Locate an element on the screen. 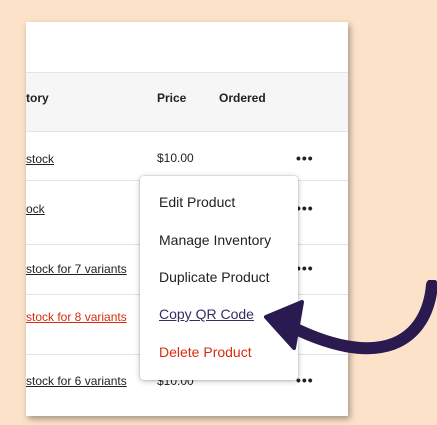 The image size is (437, 425). price-cell: $10.00 is located at coordinates (175, 158).